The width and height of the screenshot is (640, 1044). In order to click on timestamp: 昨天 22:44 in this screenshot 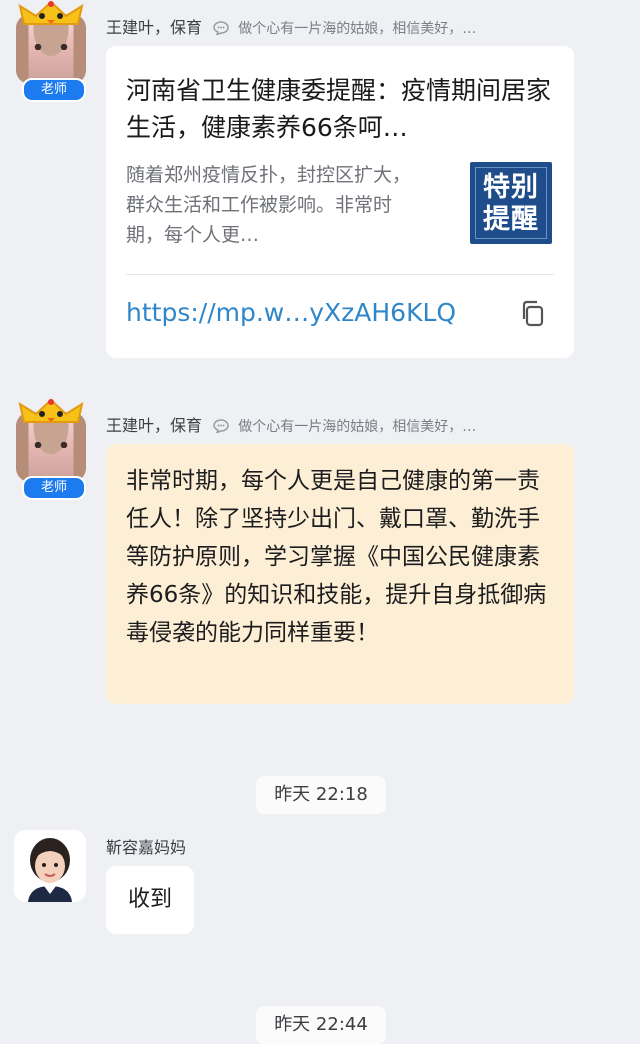, I will do `click(321, 1025)`.